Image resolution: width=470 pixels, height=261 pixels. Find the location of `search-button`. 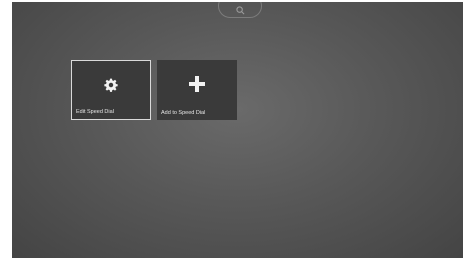

search-button is located at coordinates (240, 10).